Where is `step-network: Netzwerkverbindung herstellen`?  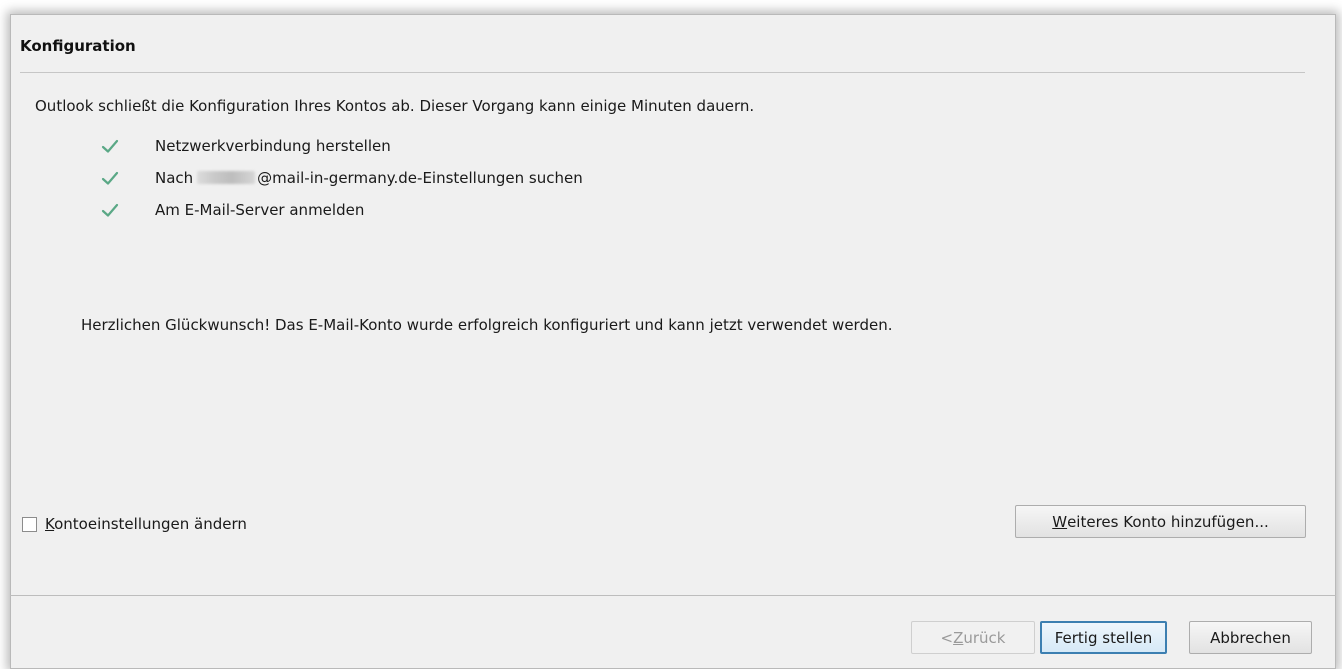 step-network: Netzwerkverbindung herstellen is located at coordinates (245, 146).